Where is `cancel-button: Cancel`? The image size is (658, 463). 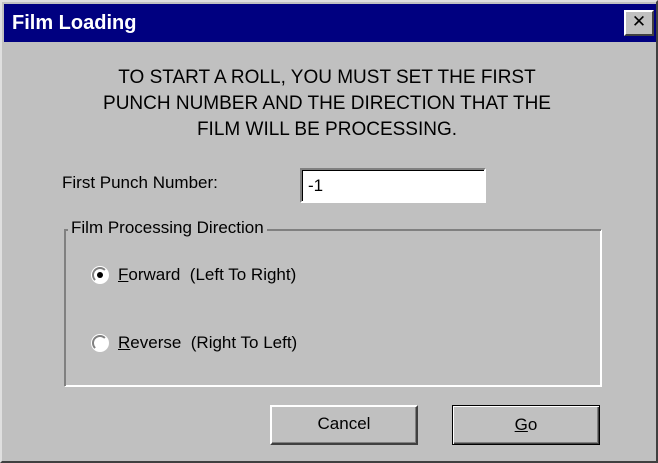
cancel-button: Cancel is located at coordinates (344, 425).